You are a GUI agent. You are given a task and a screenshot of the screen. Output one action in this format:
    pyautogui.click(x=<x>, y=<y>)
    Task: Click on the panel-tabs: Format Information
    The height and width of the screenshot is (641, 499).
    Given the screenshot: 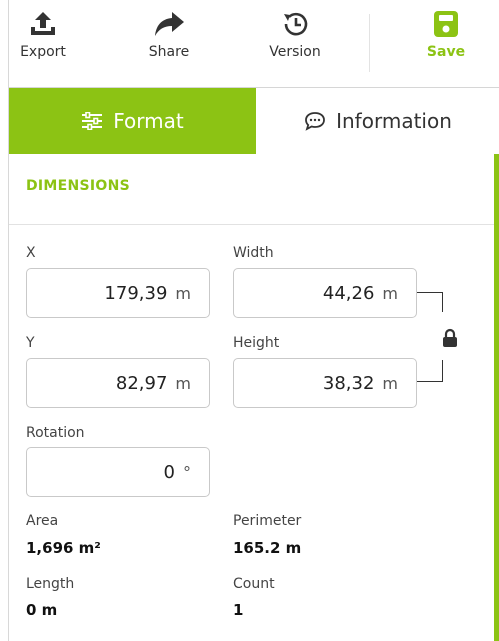 What is the action you would take?
    pyautogui.click(x=254, y=121)
    